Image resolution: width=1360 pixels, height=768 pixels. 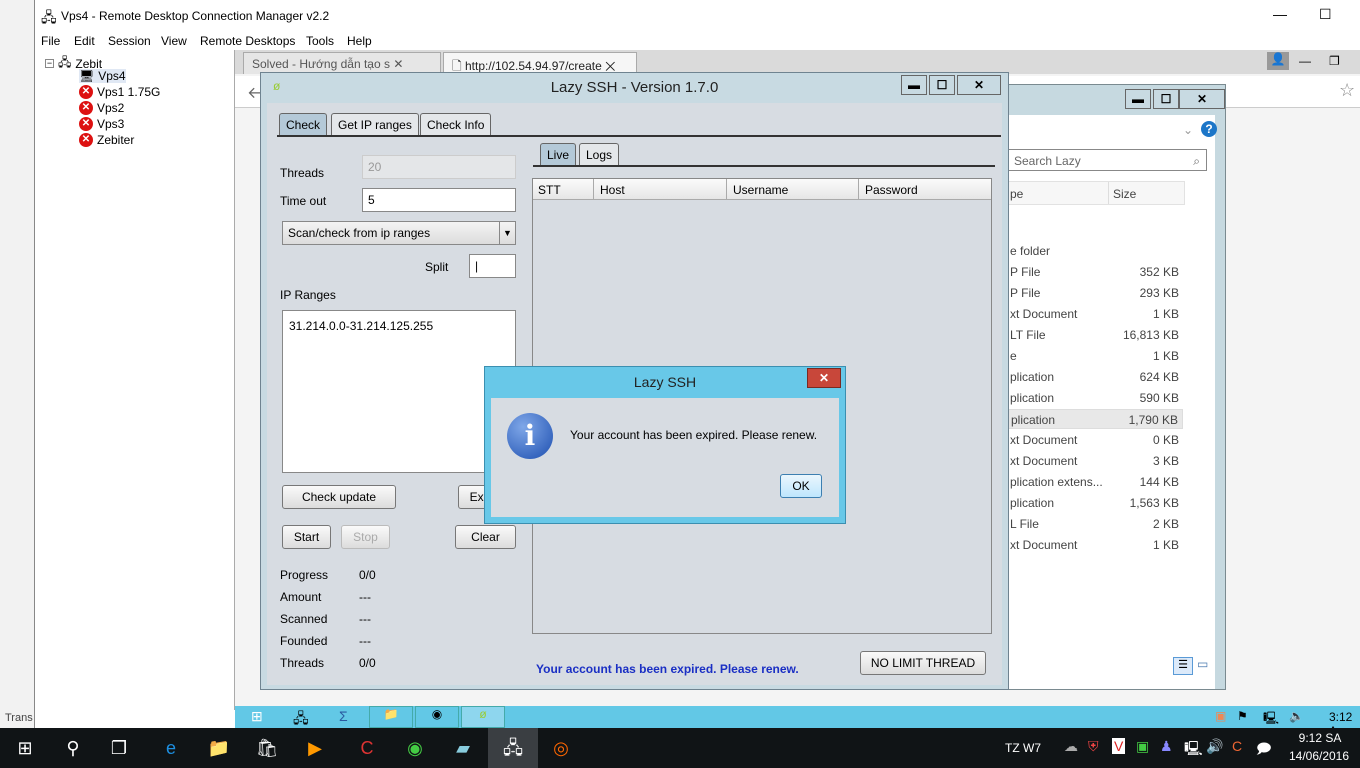 What do you see at coordinates (73, 748) in the screenshot?
I see `search-icon: ⚲` at bounding box center [73, 748].